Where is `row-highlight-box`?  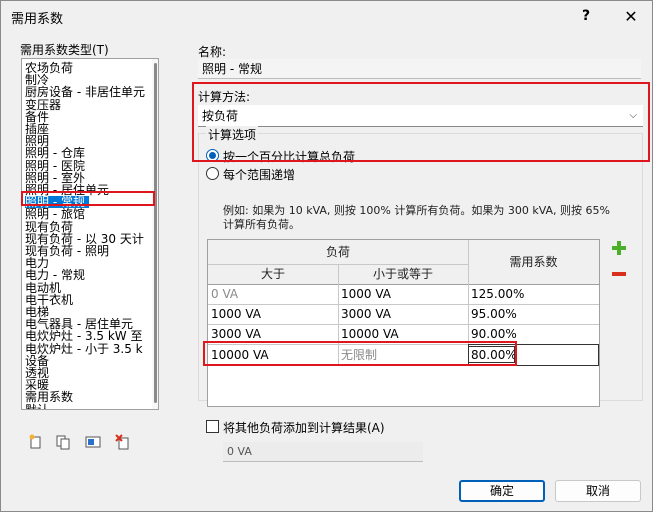
row-highlight-box is located at coordinates (360, 353).